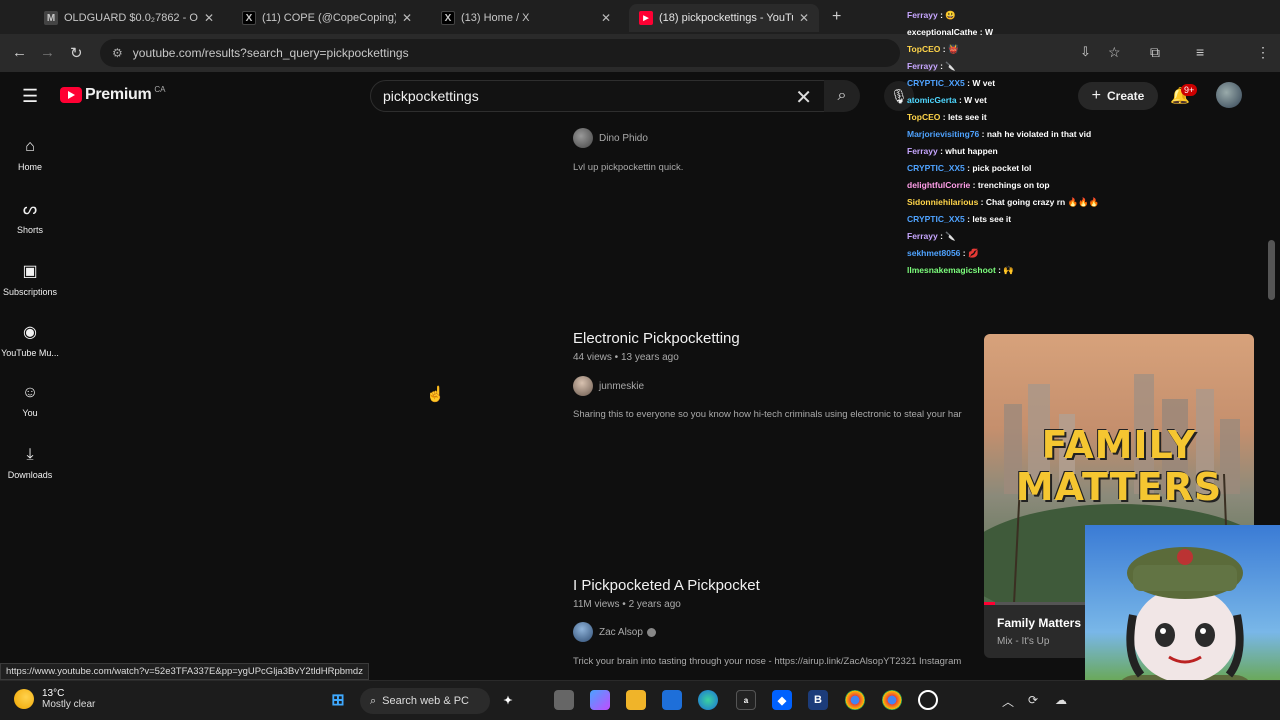 The image size is (1280, 720). I want to click on sidebar-item-shorts: ᔕ Shorts, so click(30, 217).